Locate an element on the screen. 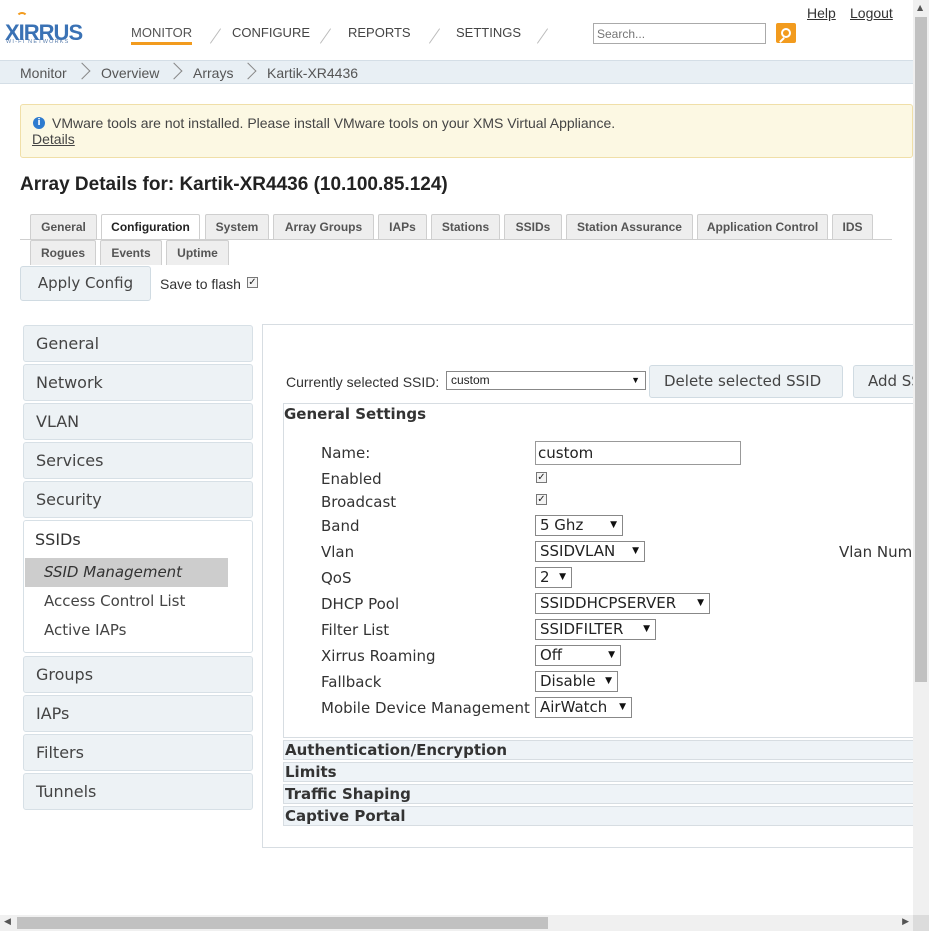 The width and height of the screenshot is (929, 931). tab-rogues: Rogues is located at coordinates (63, 252).